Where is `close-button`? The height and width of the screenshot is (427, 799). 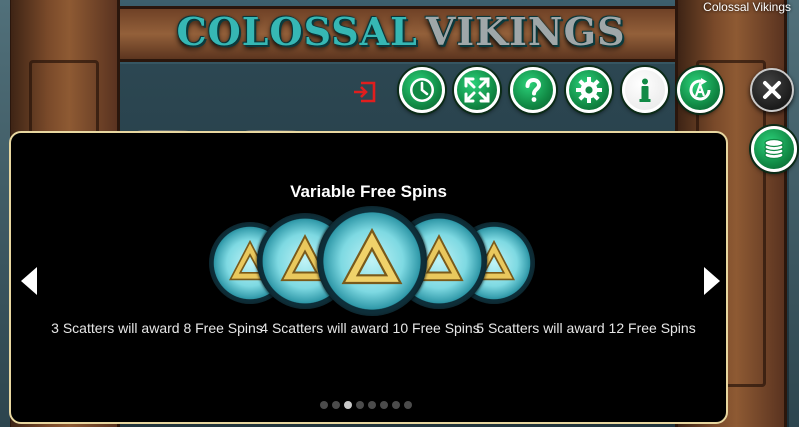 close-button is located at coordinates (772, 90).